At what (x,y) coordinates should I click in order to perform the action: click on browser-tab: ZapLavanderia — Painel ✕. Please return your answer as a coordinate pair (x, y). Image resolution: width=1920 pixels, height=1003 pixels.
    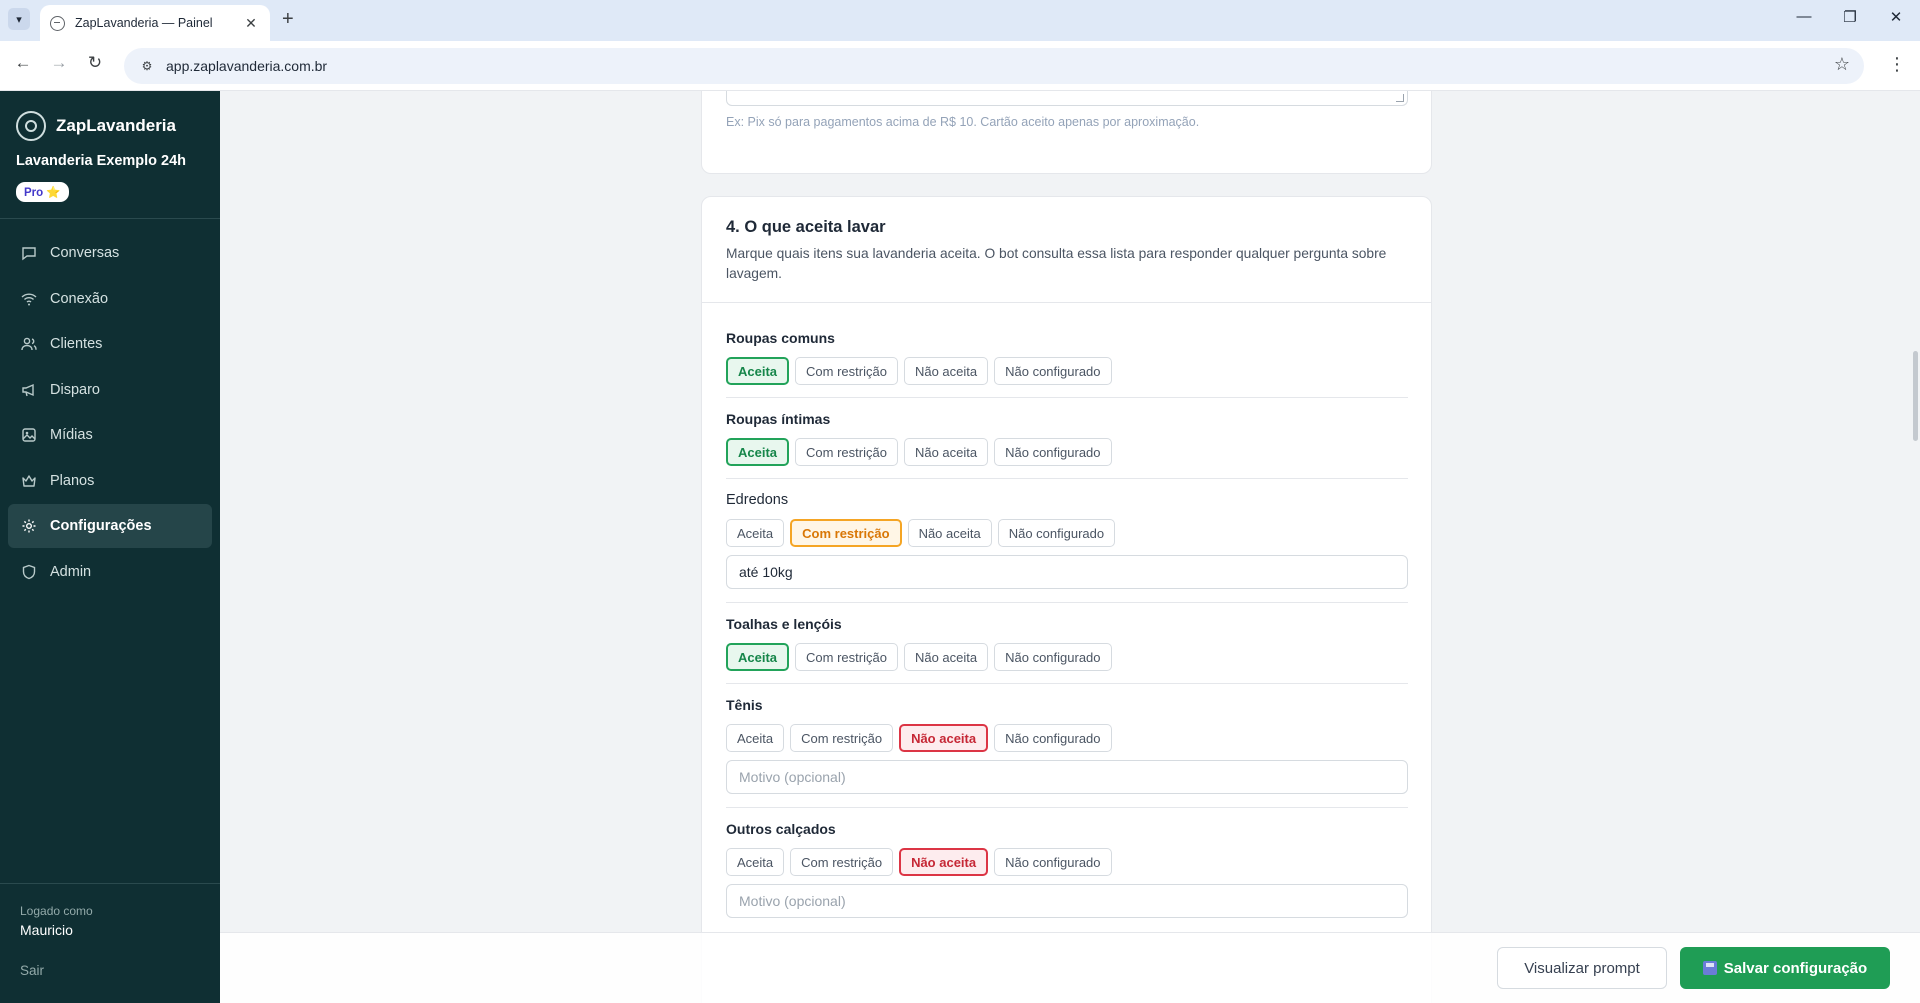
    Looking at the image, I should click on (155, 23).